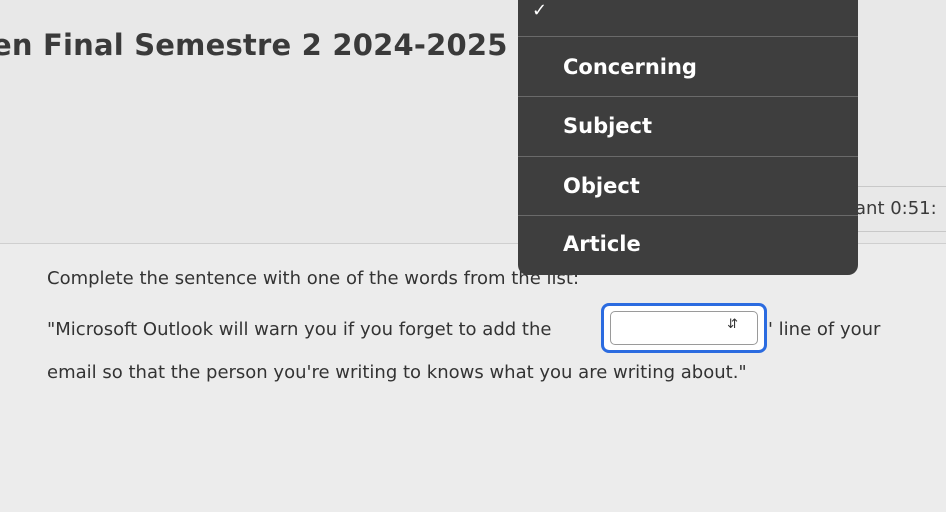 The width and height of the screenshot is (946, 512). What do you see at coordinates (824, 329) in the screenshot?
I see `sentence-part-after: ' line of your` at bounding box center [824, 329].